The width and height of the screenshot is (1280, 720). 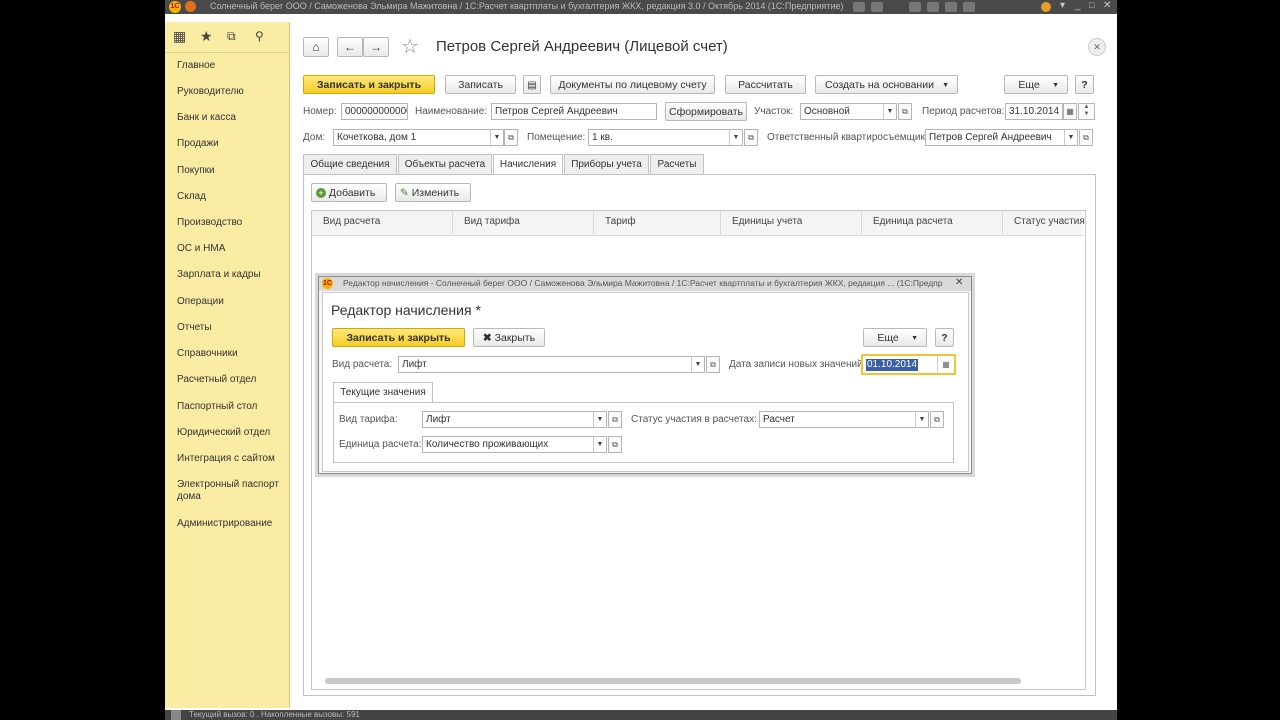 What do you see at coordinates (492, 221) in the screenshot?
I see `column-header: Вид тарифа` at bounding box center [492, 221].